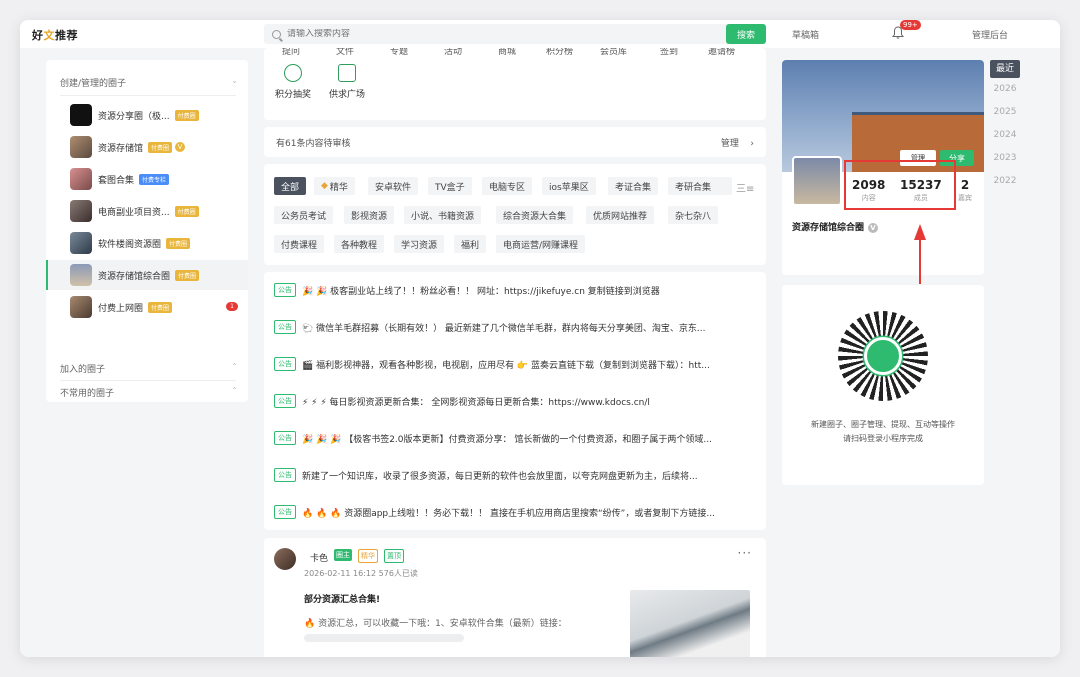 The height and width of the screenshot is (677, 1080). Describe the element at coordinates (470, 244) in the screenshot. I see `category-tag: 福利` at that location.